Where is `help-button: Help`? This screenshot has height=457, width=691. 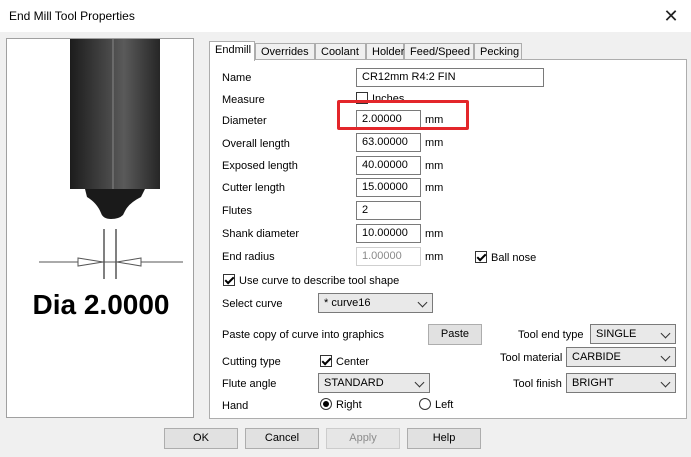 help-button: Help is located at coordinates (444, 438).